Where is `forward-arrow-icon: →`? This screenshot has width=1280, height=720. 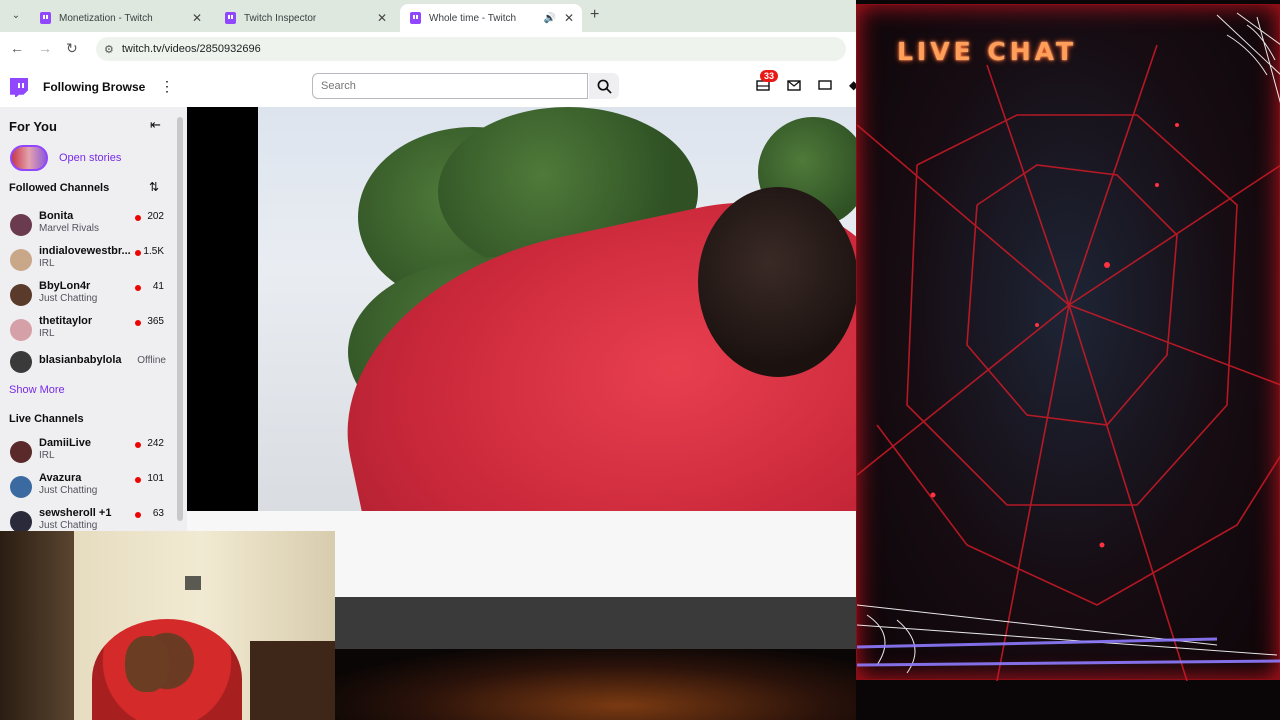
forward-arrow-icon: → is located at coordinates (45, 48).